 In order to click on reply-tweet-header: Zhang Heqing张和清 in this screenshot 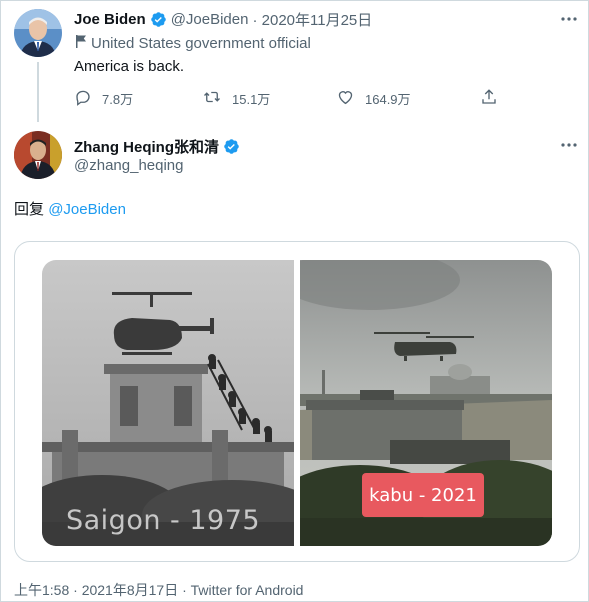, I will do `click(159, 146)`.